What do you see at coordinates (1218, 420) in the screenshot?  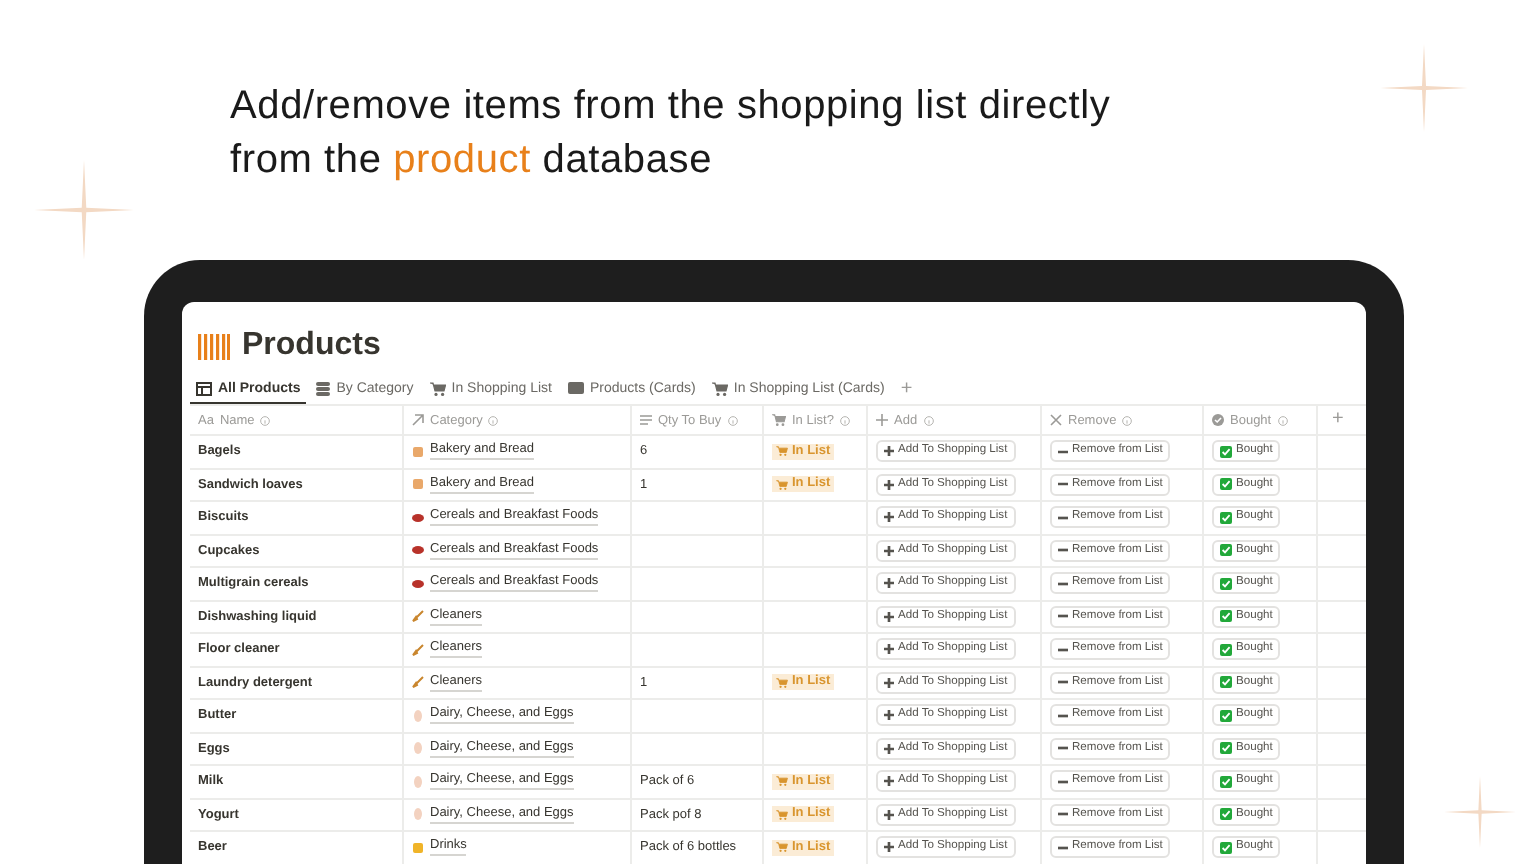 I see `check-circle-icon` at bounding box center [1218, 420].